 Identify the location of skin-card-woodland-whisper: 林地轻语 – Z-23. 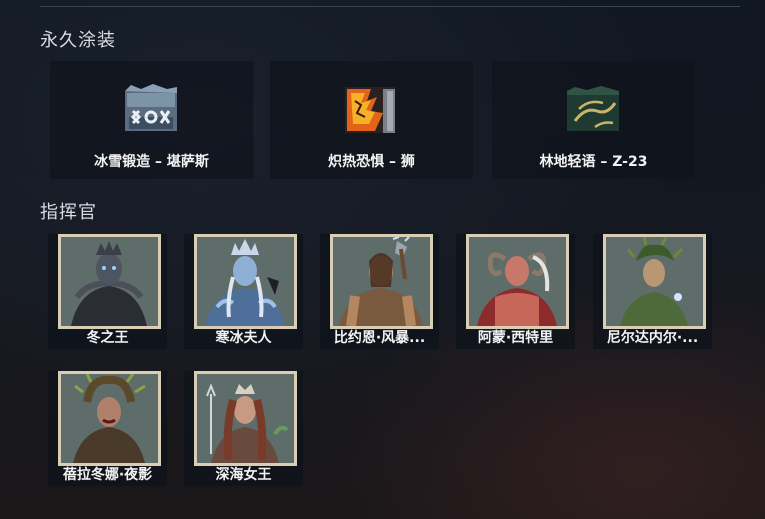
(593, 120).